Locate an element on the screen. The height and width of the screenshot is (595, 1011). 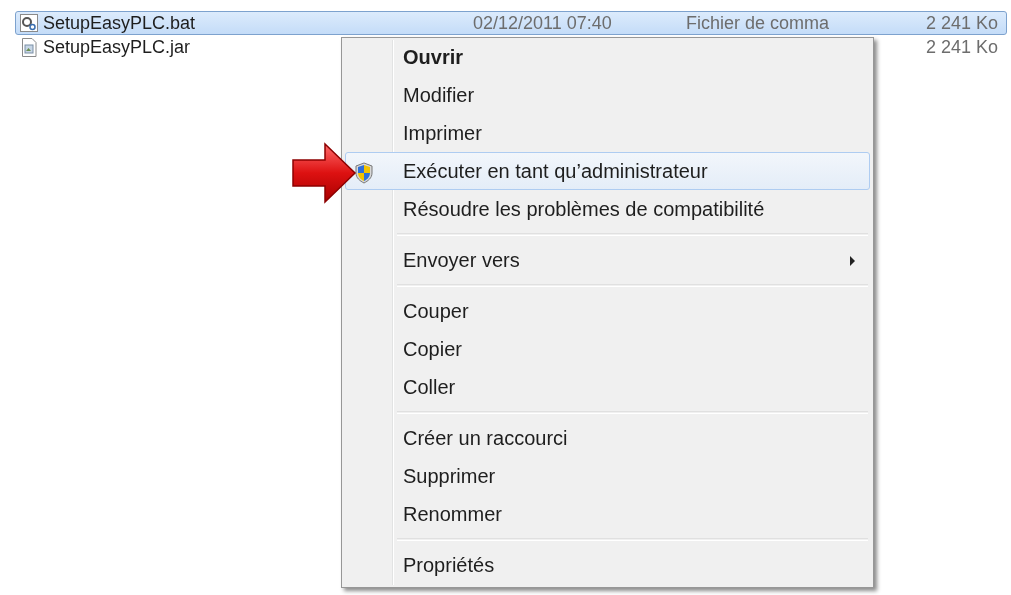
file-name: SetupEasyPLC.jar is located at coordinates (117, 47).